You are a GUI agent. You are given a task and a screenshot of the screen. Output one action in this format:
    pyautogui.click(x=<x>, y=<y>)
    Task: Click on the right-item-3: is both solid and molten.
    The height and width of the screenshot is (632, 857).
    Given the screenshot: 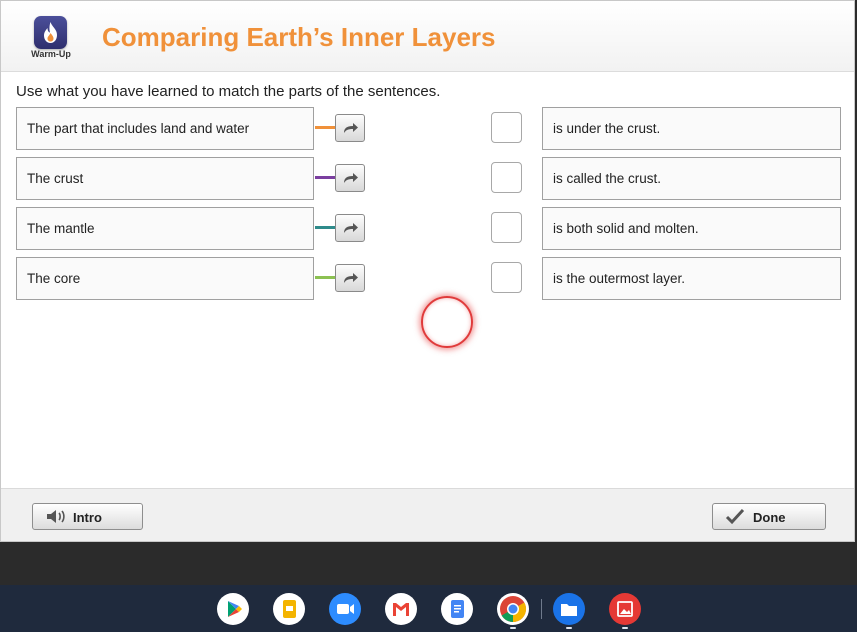 What is the action you would take?
    pyautogui.click(x=691, y=228)
    